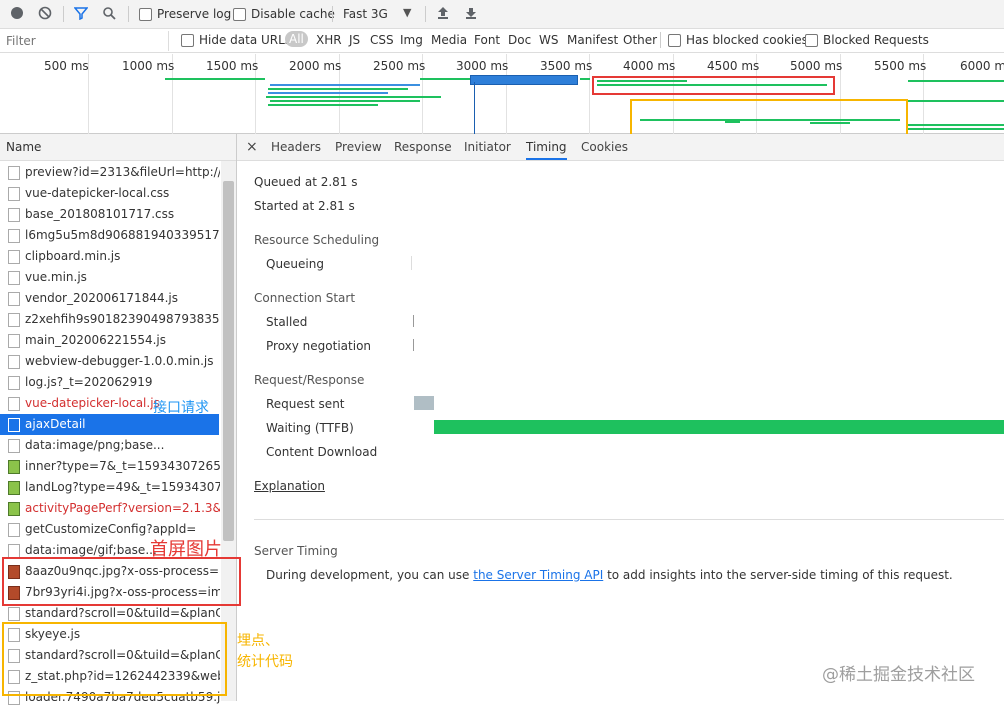  I want to click on annotation-tracking-1: 埋点、, so click(258, 641).